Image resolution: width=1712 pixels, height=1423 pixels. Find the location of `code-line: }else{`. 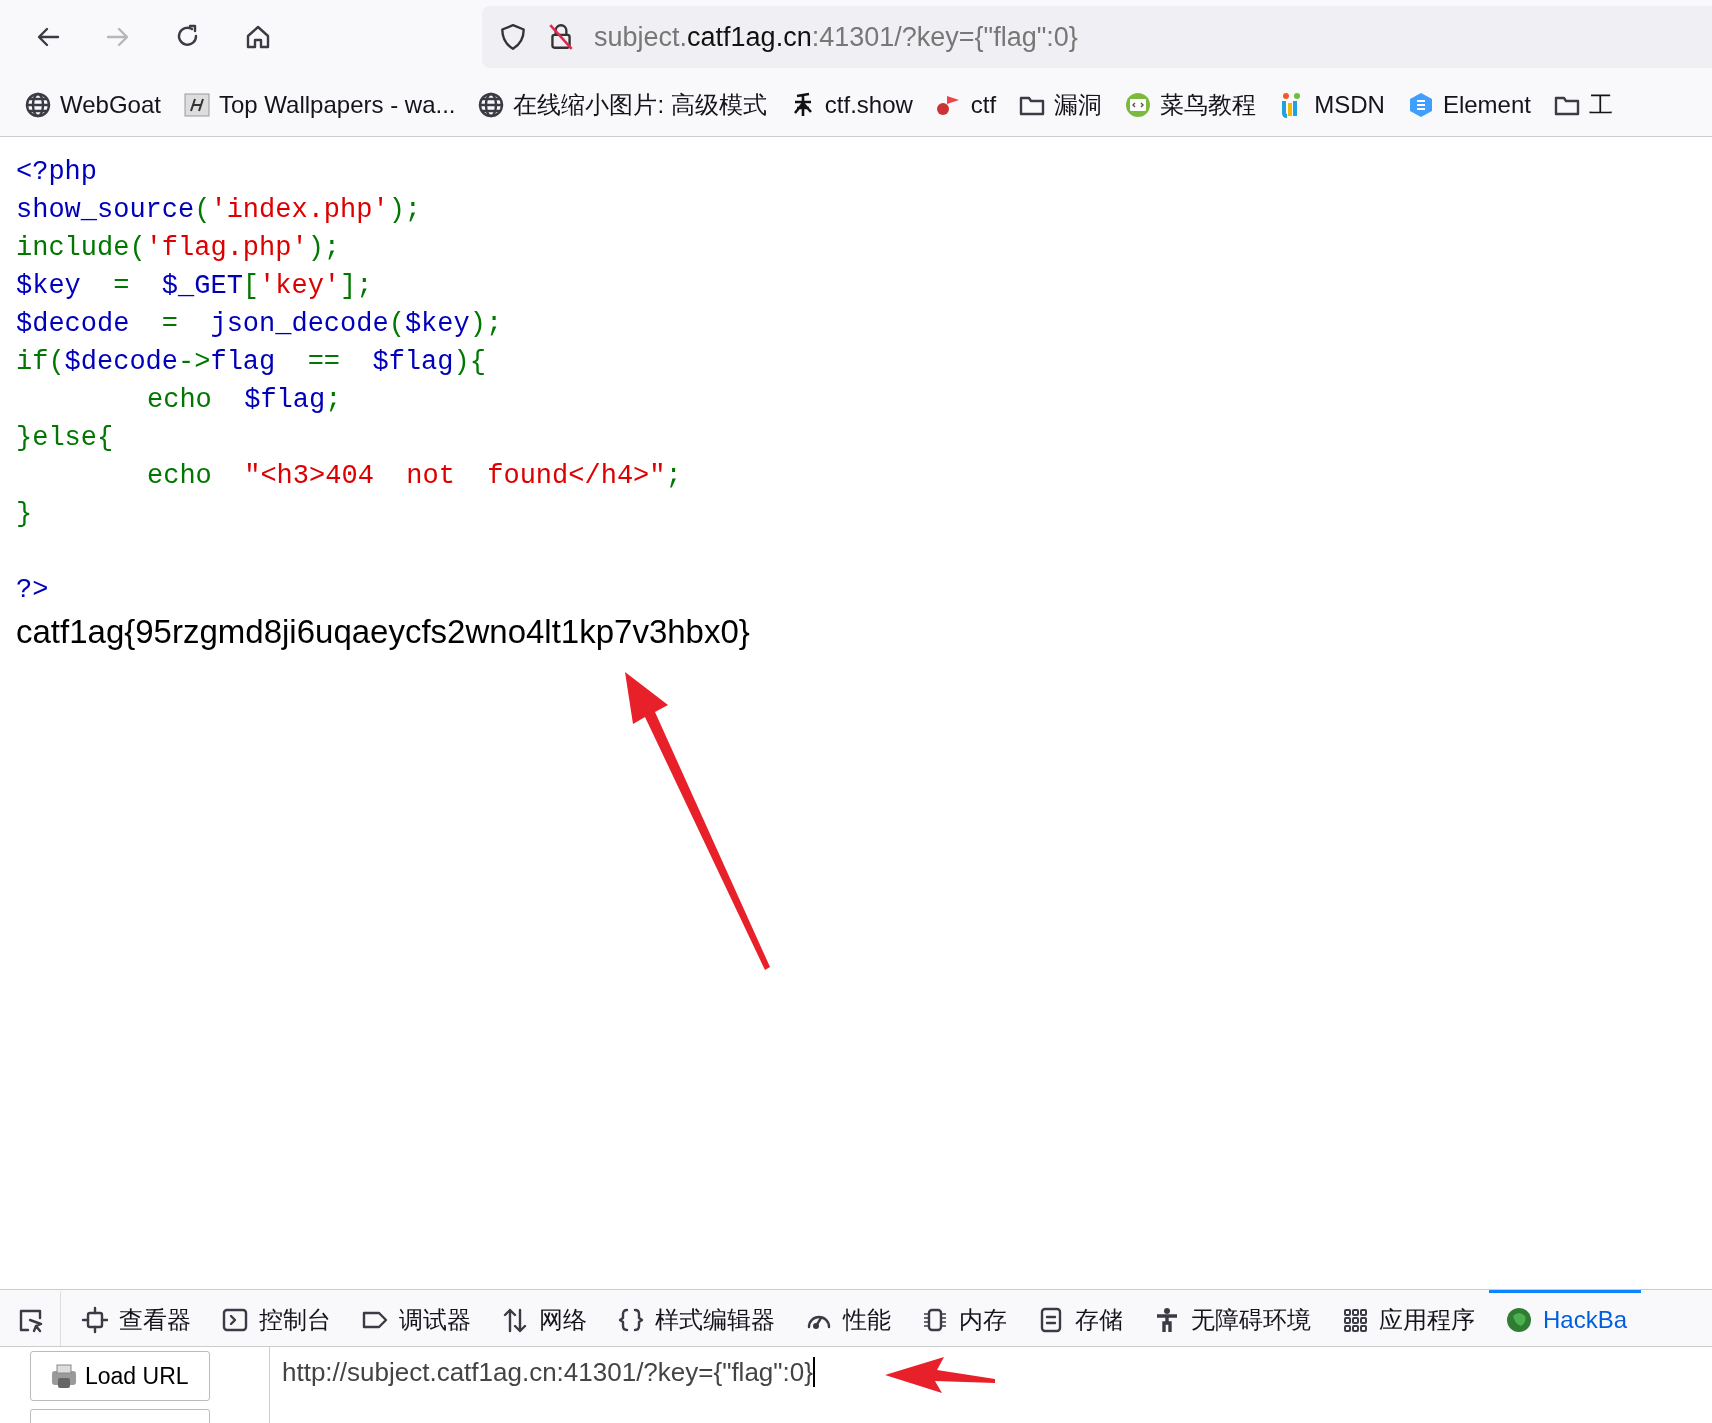

code-line: }else{ is located at coordinates (65, 438).